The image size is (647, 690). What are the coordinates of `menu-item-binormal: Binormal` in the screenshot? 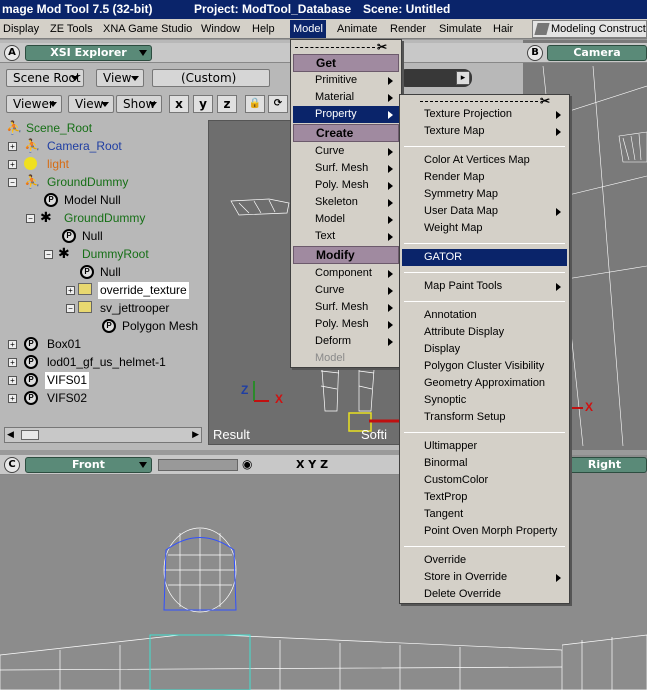 It's located at (484, 463).